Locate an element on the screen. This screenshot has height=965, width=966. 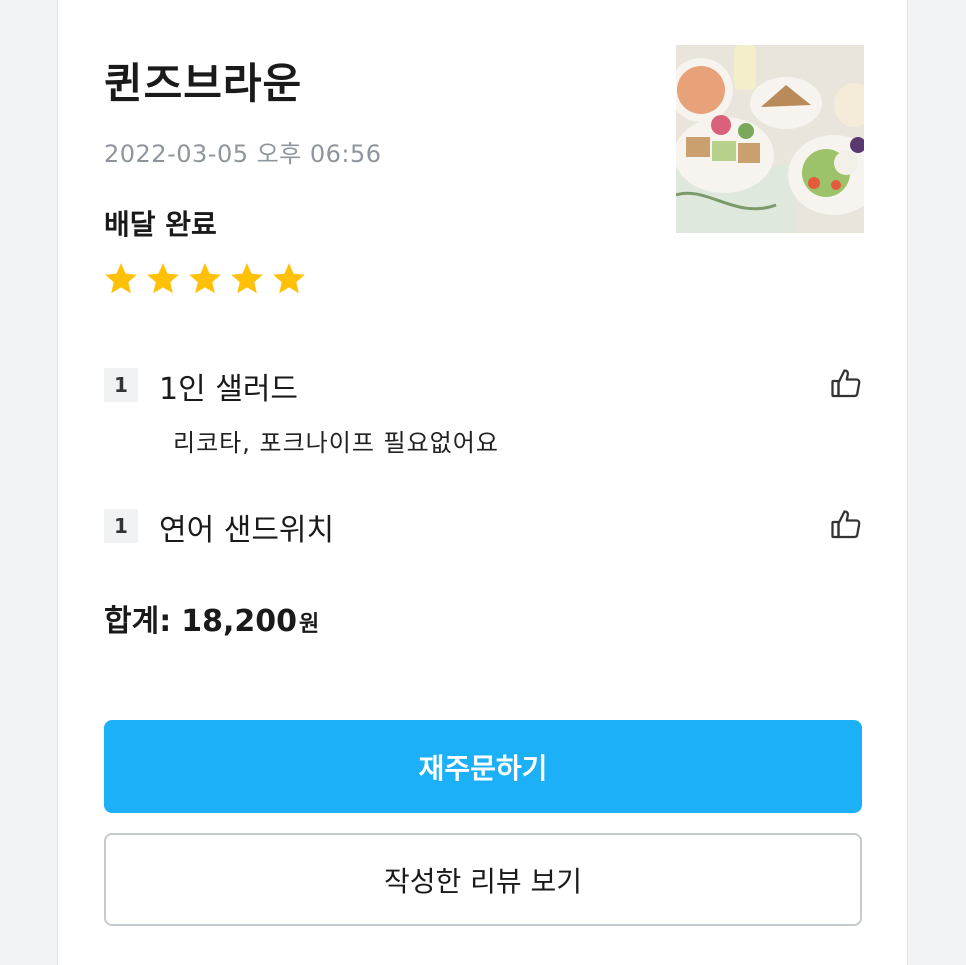
item-name: 1인 샐러드 is located at coordinates (229, 389).